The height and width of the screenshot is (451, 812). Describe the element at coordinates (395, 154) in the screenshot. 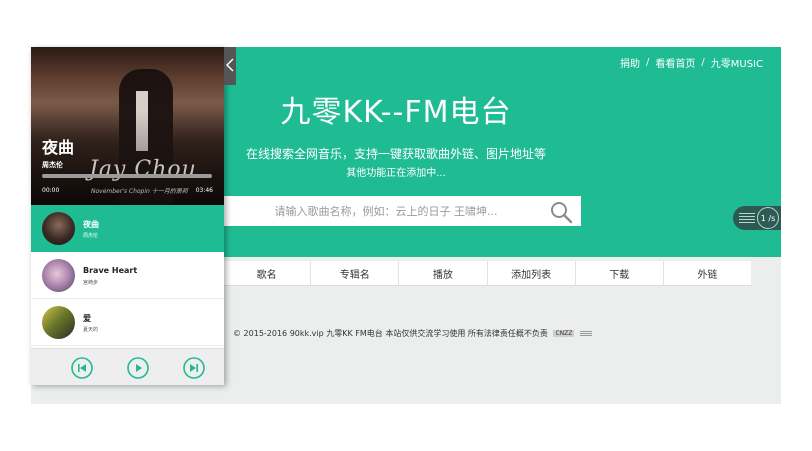

I see `site-subtitle: 在线搜索全网音乐，支持一键获取歌曲外链、图片地址等` at that location.